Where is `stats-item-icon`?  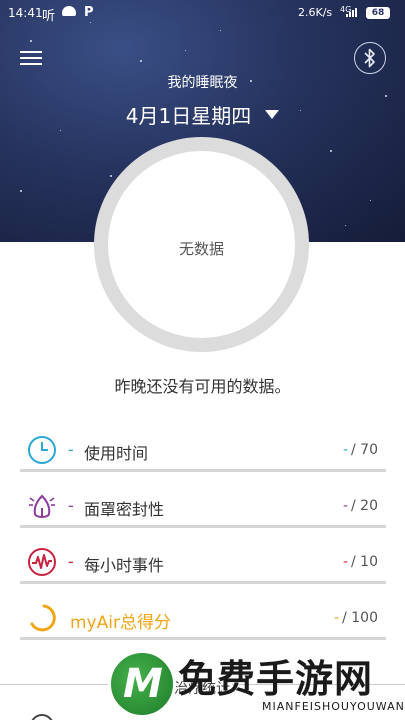
stats-item-icon is located at coordinates (42, 717).